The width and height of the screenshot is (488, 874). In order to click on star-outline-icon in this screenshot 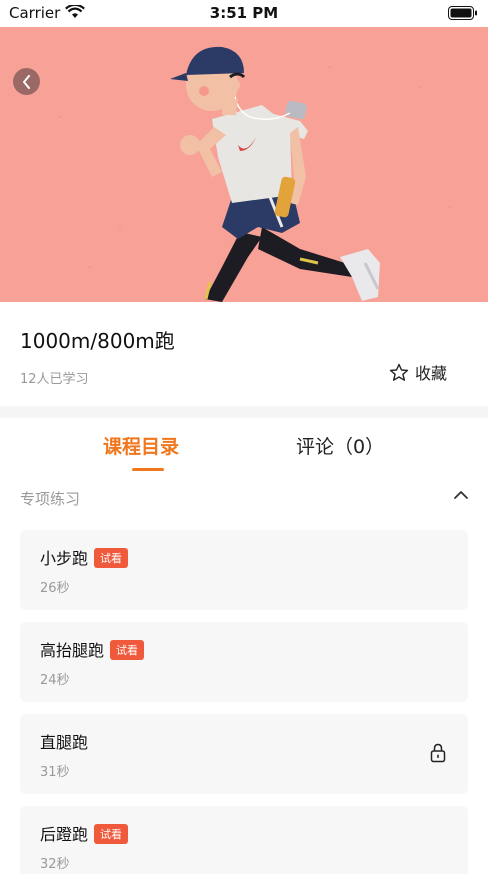, I will do `click(399, 372)`.